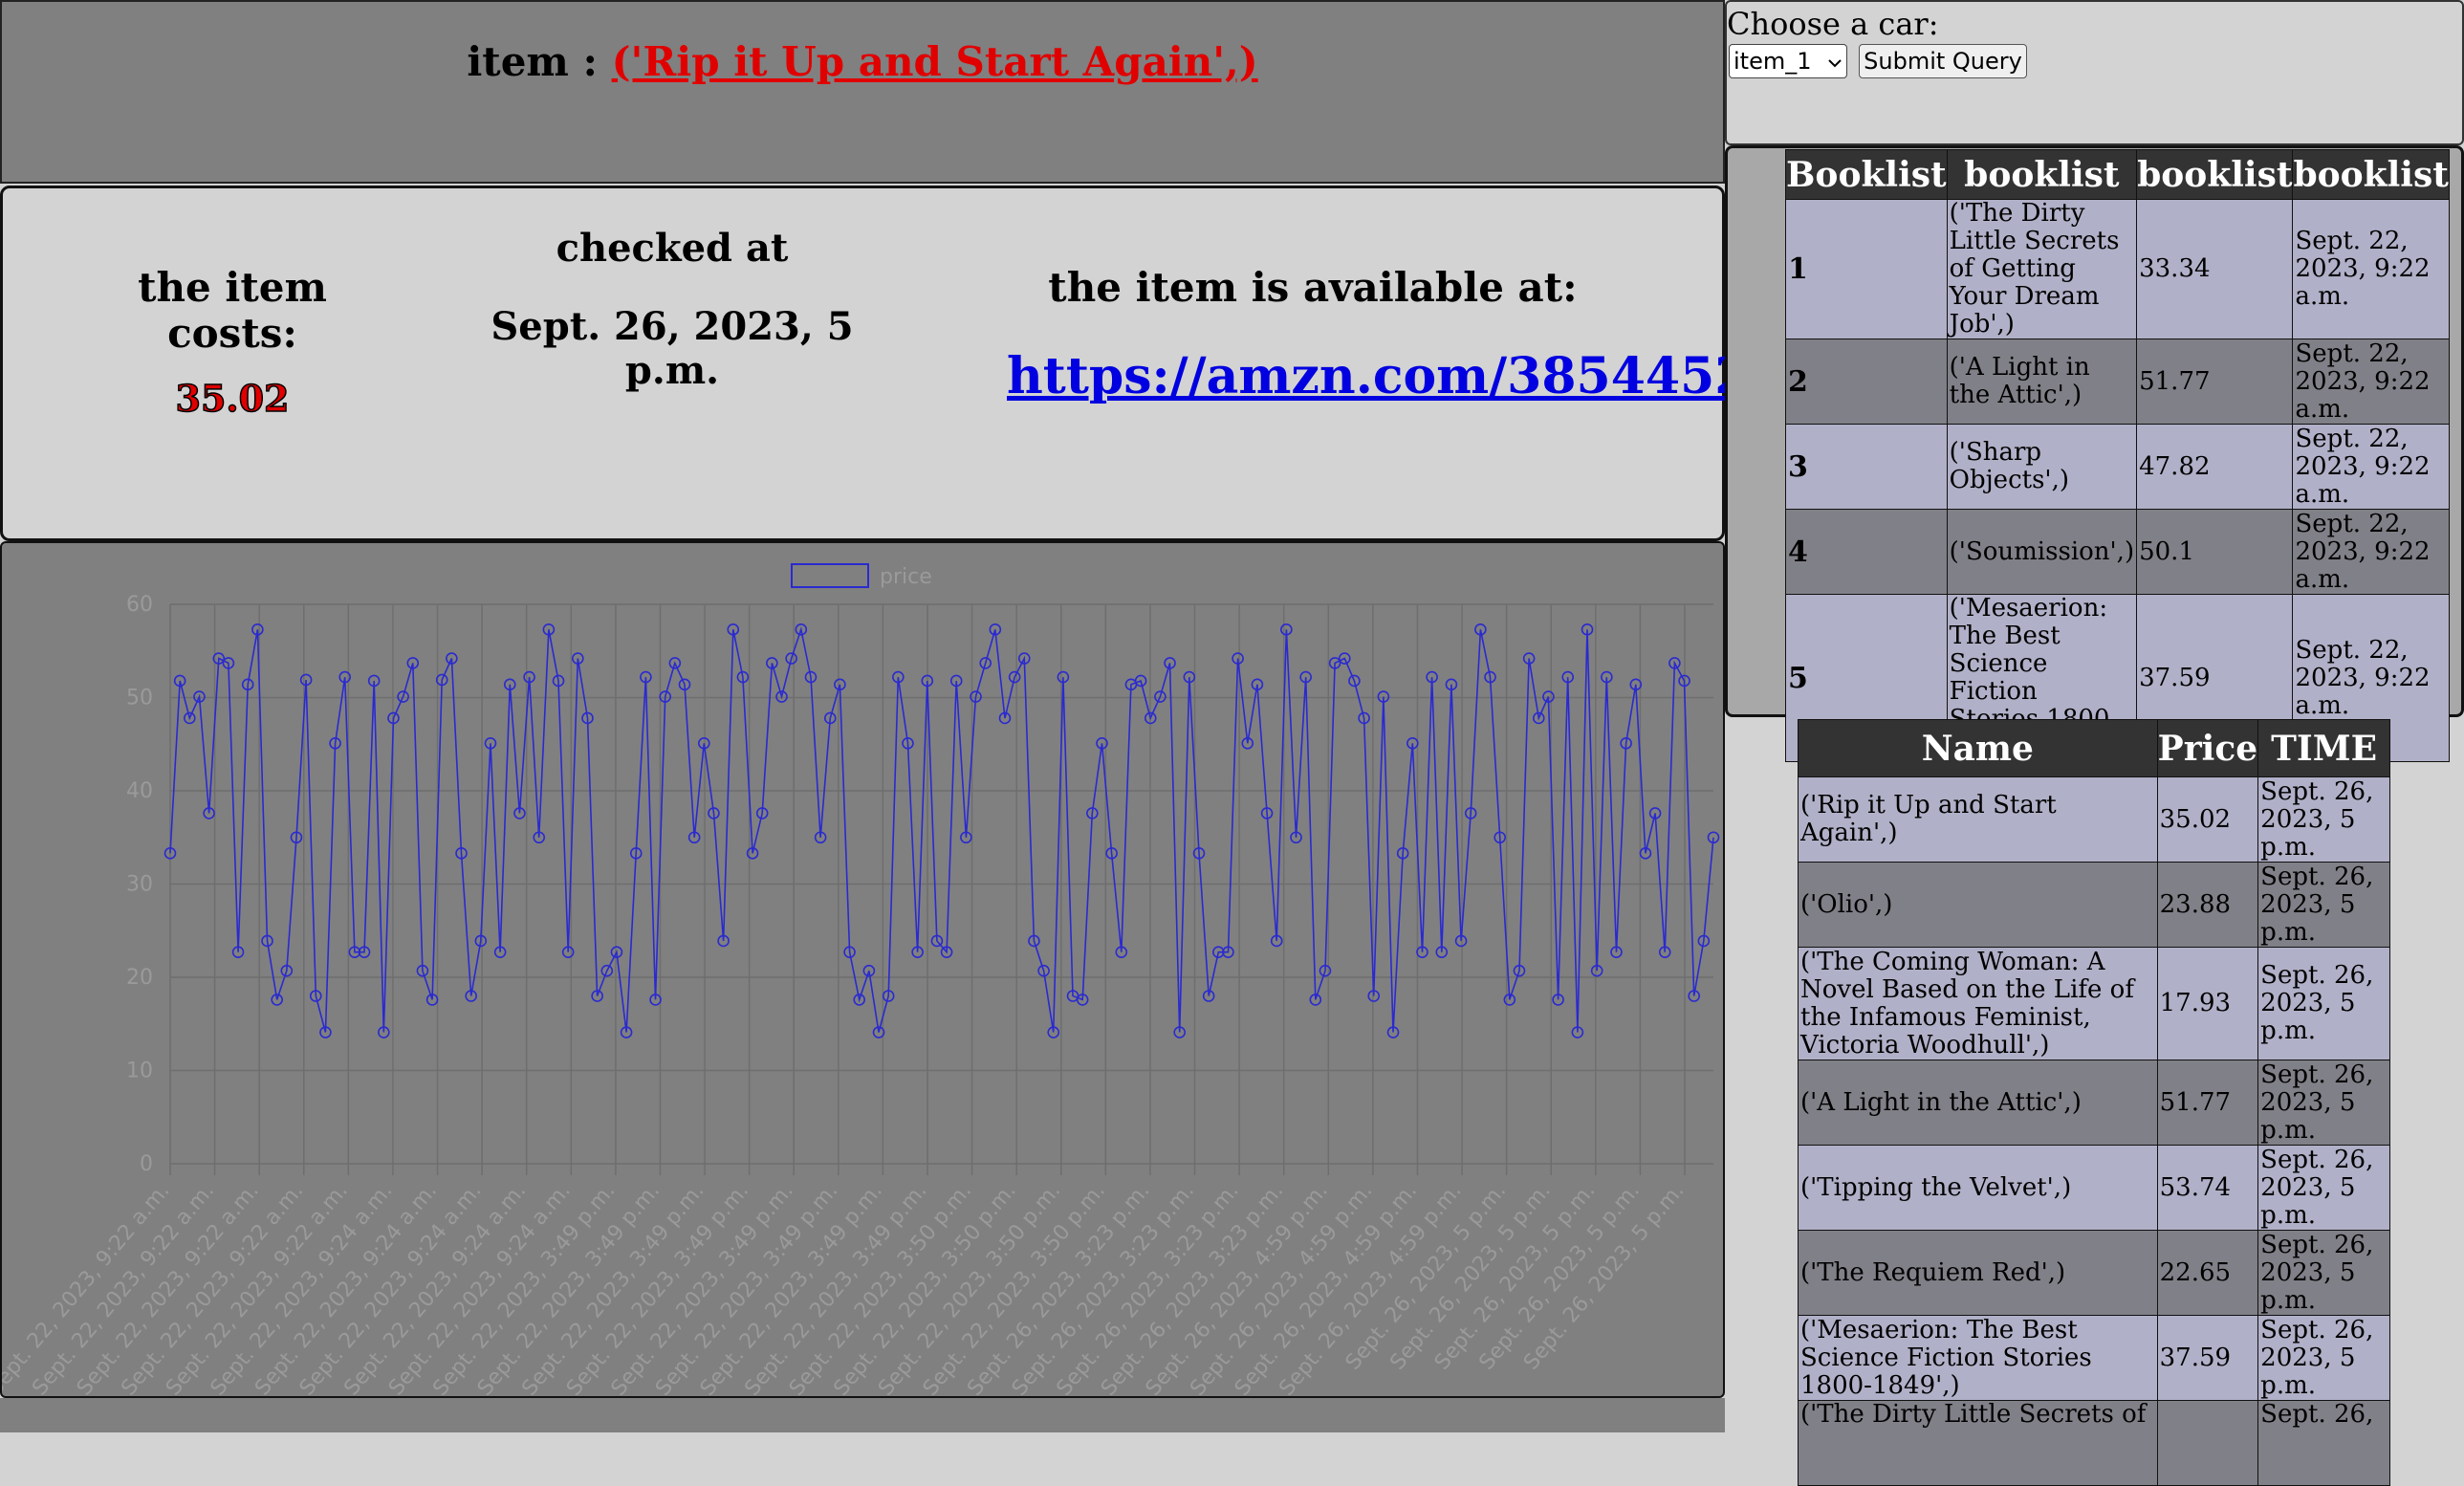  What do you see at coordinates (1866, 269) in the screenshot?
I see `booklist-index: 1` at bounding box center [1866, 269].